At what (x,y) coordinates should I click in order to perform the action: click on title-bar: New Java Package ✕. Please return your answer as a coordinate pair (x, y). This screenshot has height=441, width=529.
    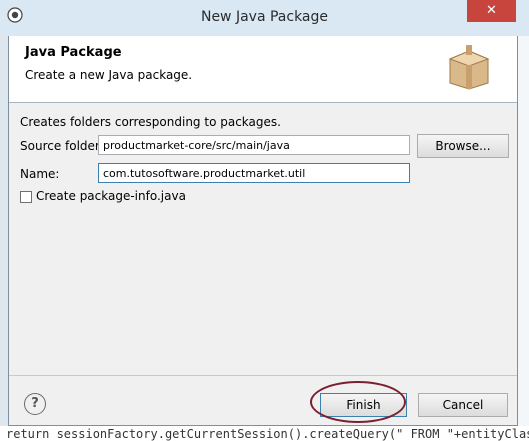
    Looking at the image, I should click on (264, 18).